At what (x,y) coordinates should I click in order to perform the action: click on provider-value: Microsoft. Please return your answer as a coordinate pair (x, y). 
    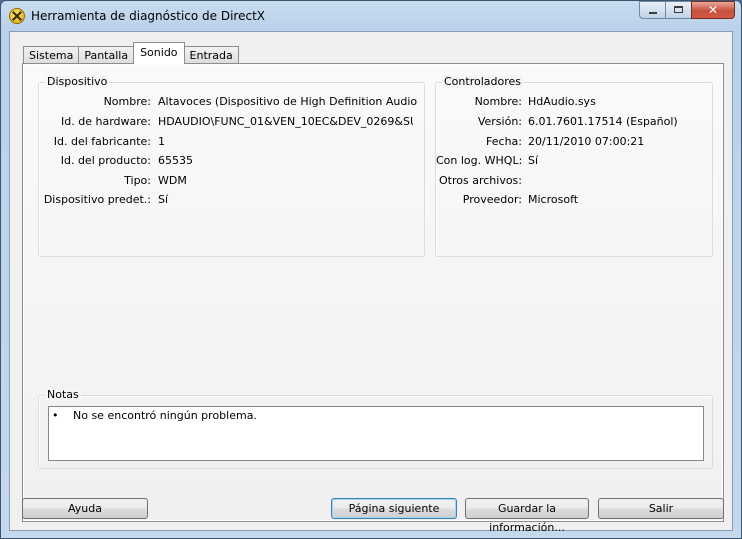
    Looking at the image, I should click on (553, 199).